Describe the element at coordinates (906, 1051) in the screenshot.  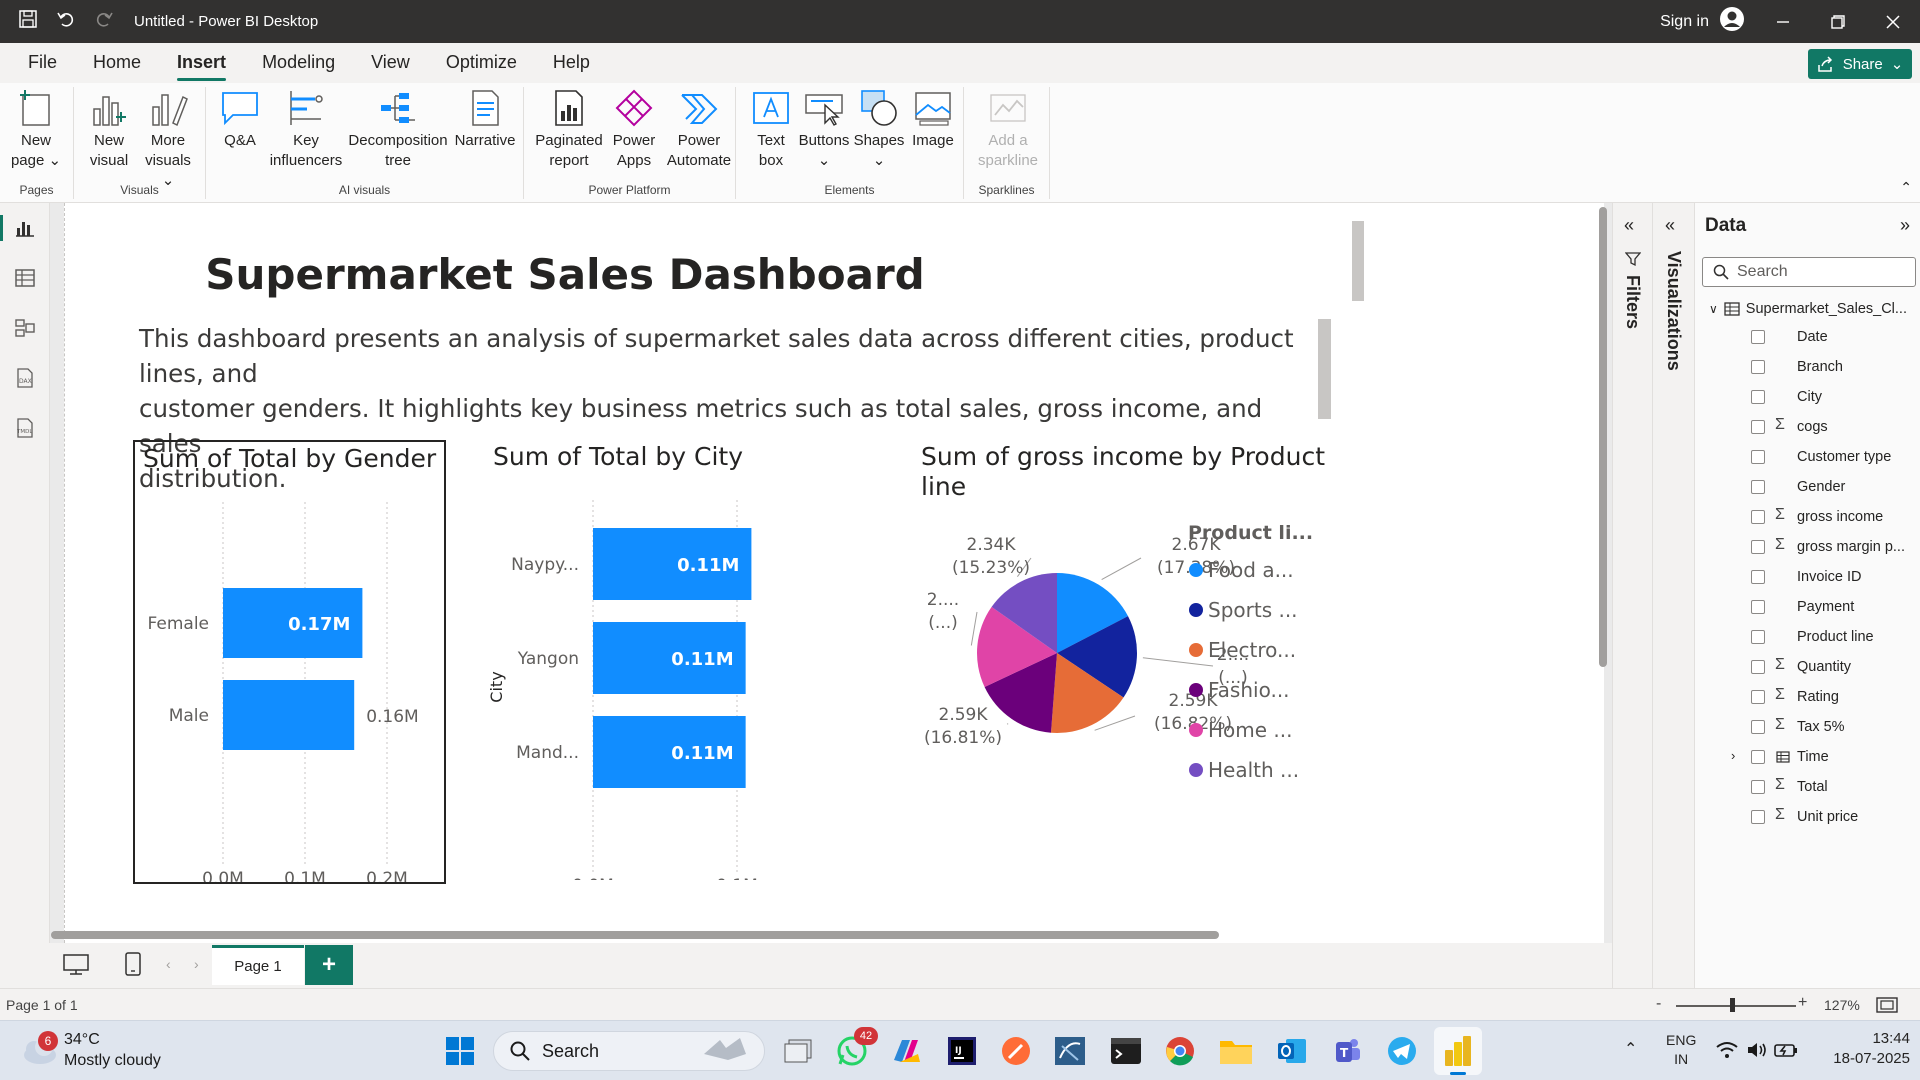
I see `copilot-icon` at that location.